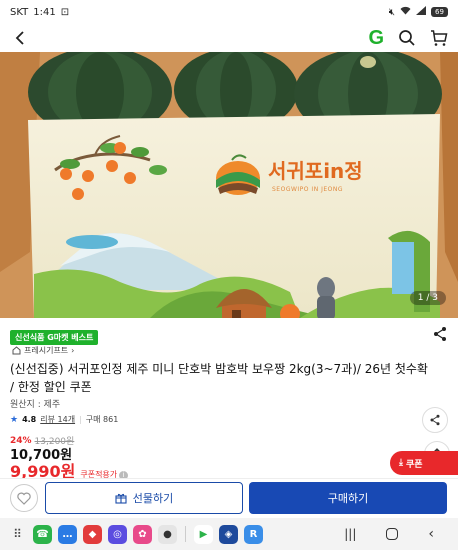  I want to click on top-app-bar: G, so click(229, 38).